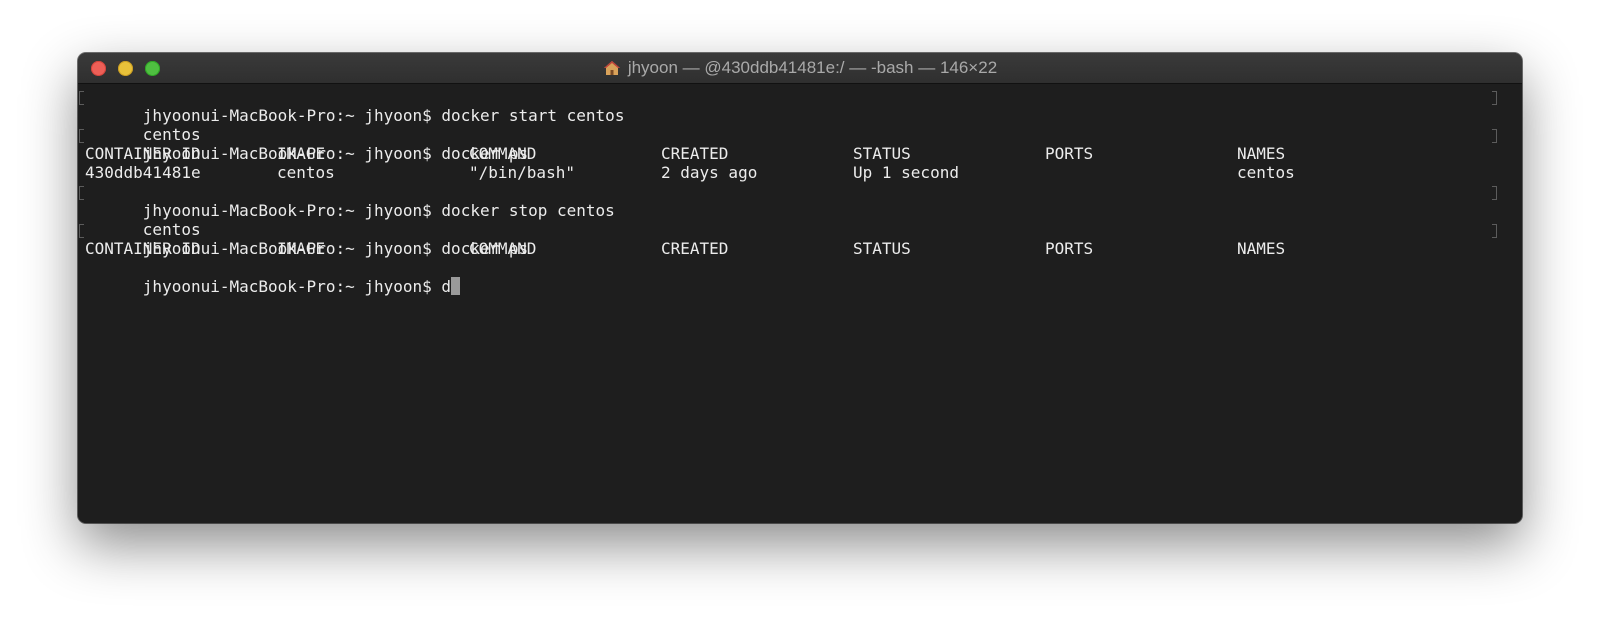 The image size is (1600, 627). I want to click on text-cursor, so click(456, 286).